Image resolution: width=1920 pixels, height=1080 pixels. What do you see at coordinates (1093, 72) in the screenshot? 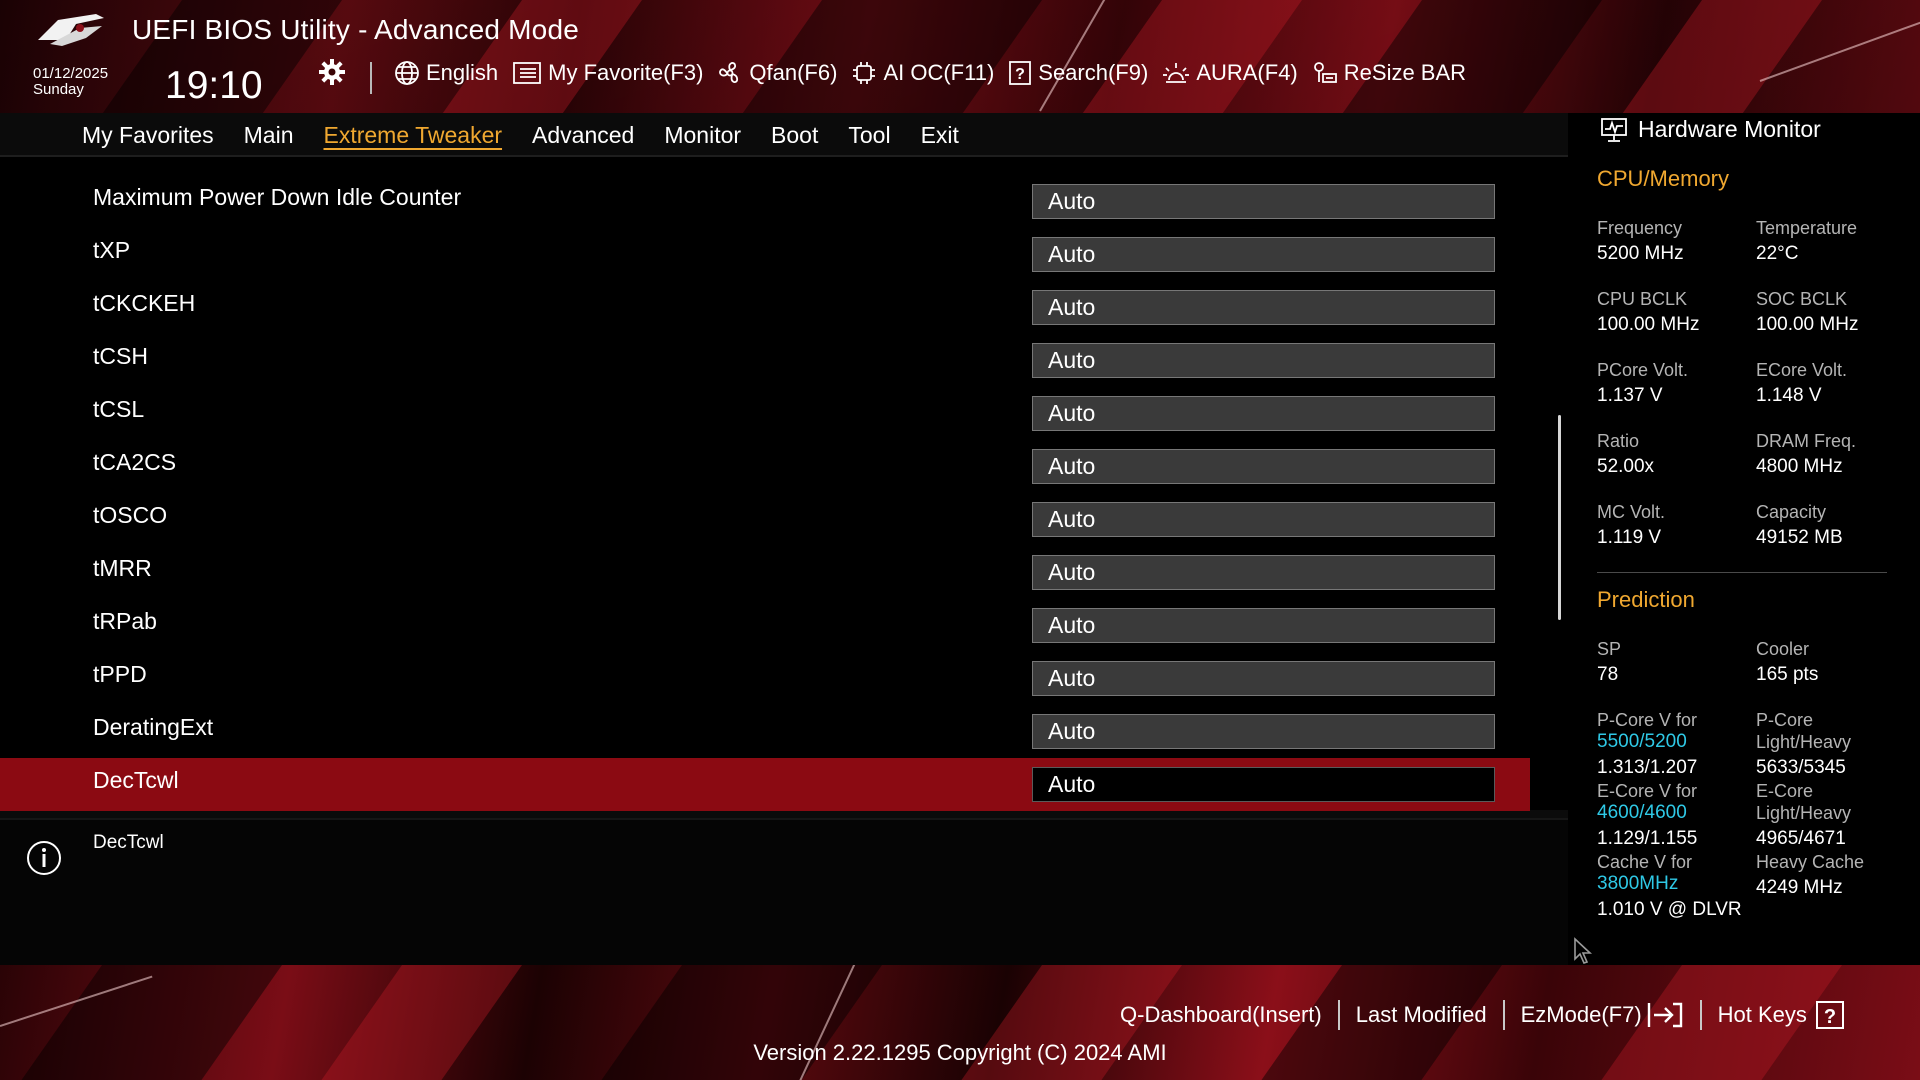
I see `search-label: Search(F9)` at bounding box center [1093, 72].